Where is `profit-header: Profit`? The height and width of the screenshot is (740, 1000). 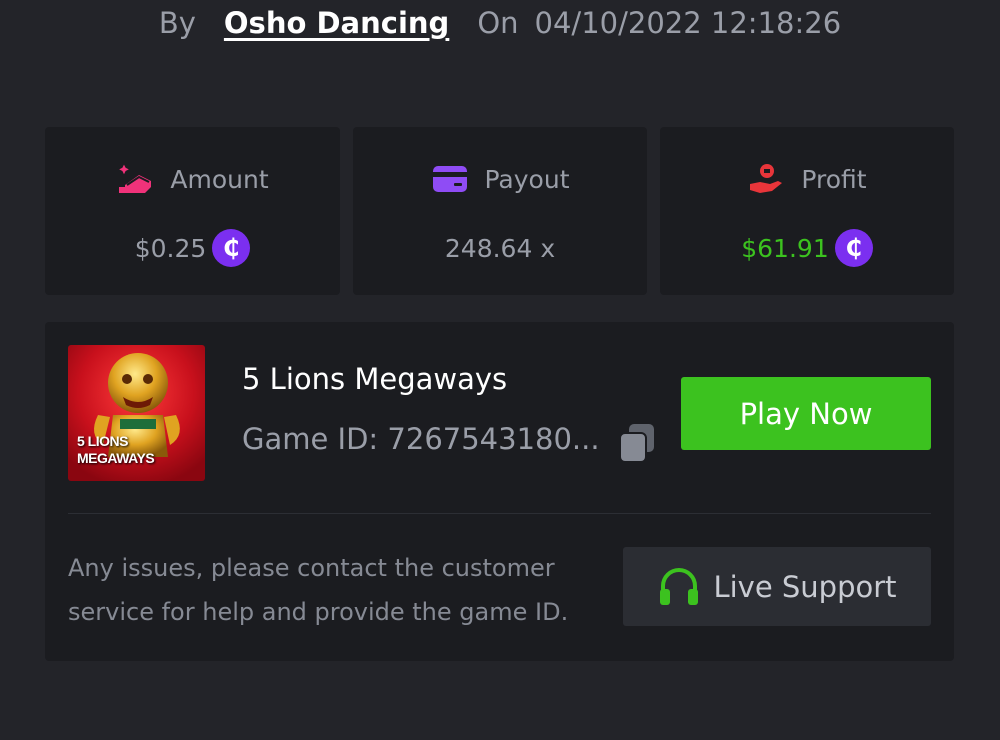
profit-header: Profit is located at coordinates (807, 179).